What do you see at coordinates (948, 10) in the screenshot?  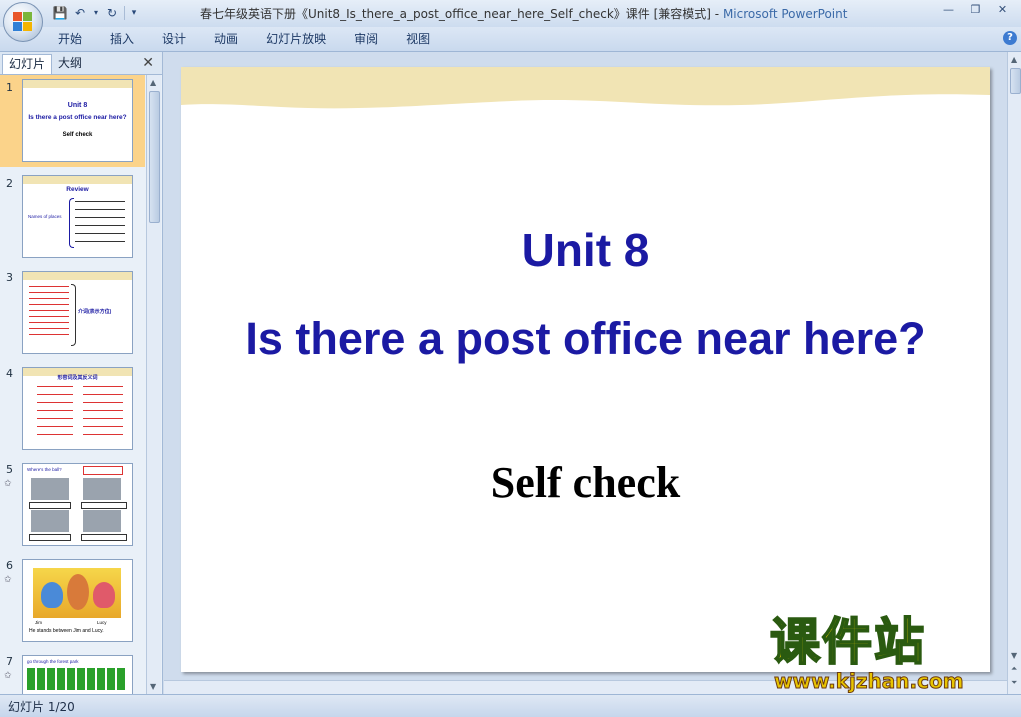 I see `minimize-icon: —` at bounding box center [948, 10].